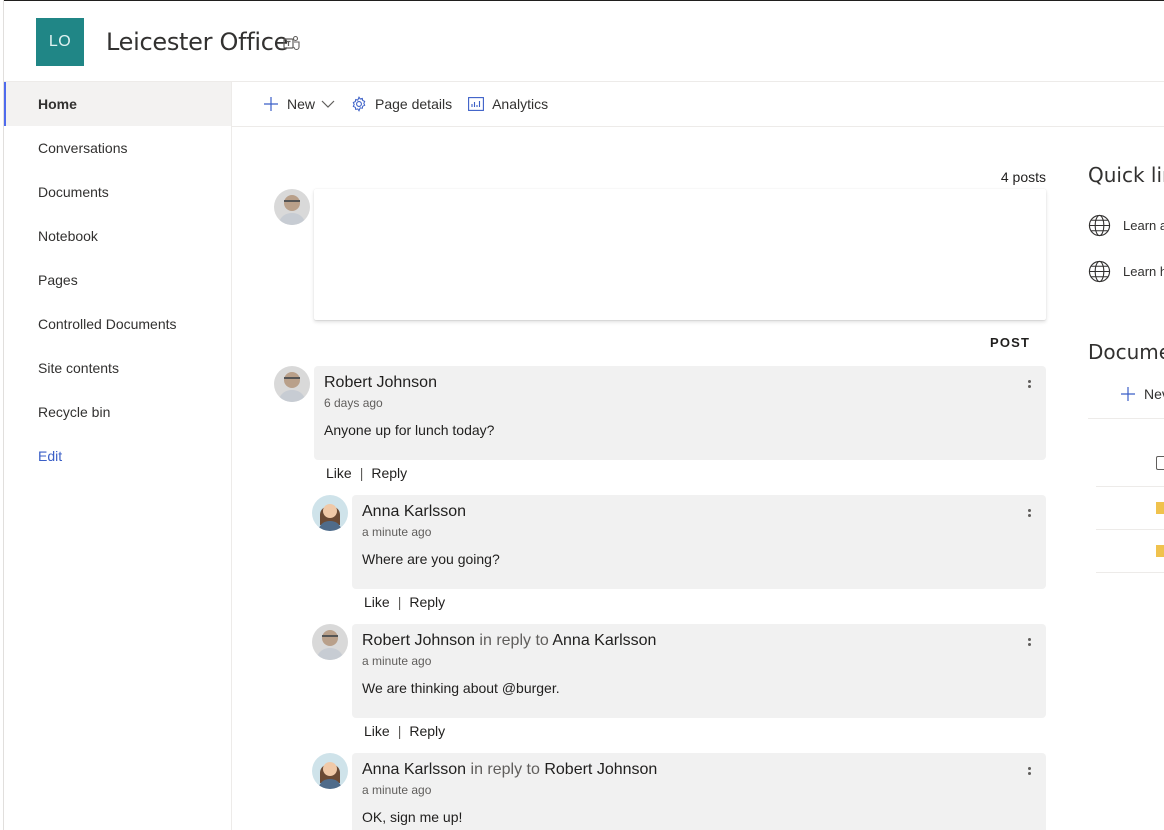 The image size is (1164, 830). What do you see at coordinates (117, 412) in the screenshot?
I see `nav-recycle-bin: Recycle bin` at bounding box center [117, 412].